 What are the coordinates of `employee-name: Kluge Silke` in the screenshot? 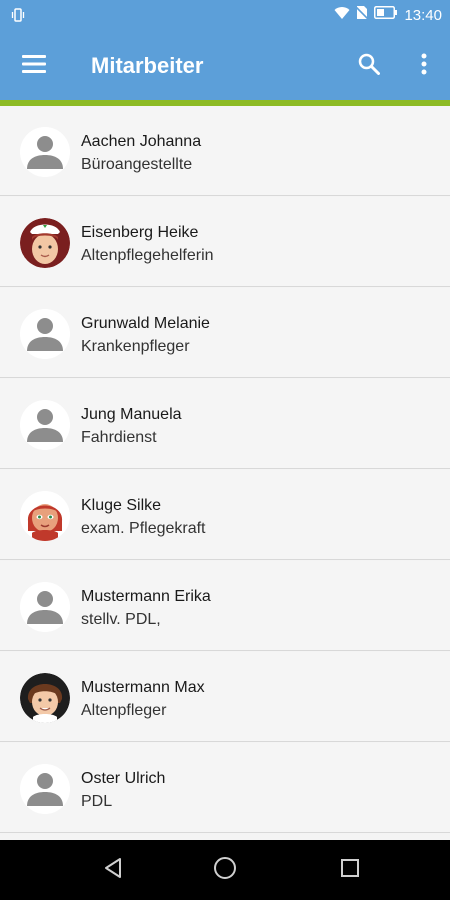 It's located at (121, 505).